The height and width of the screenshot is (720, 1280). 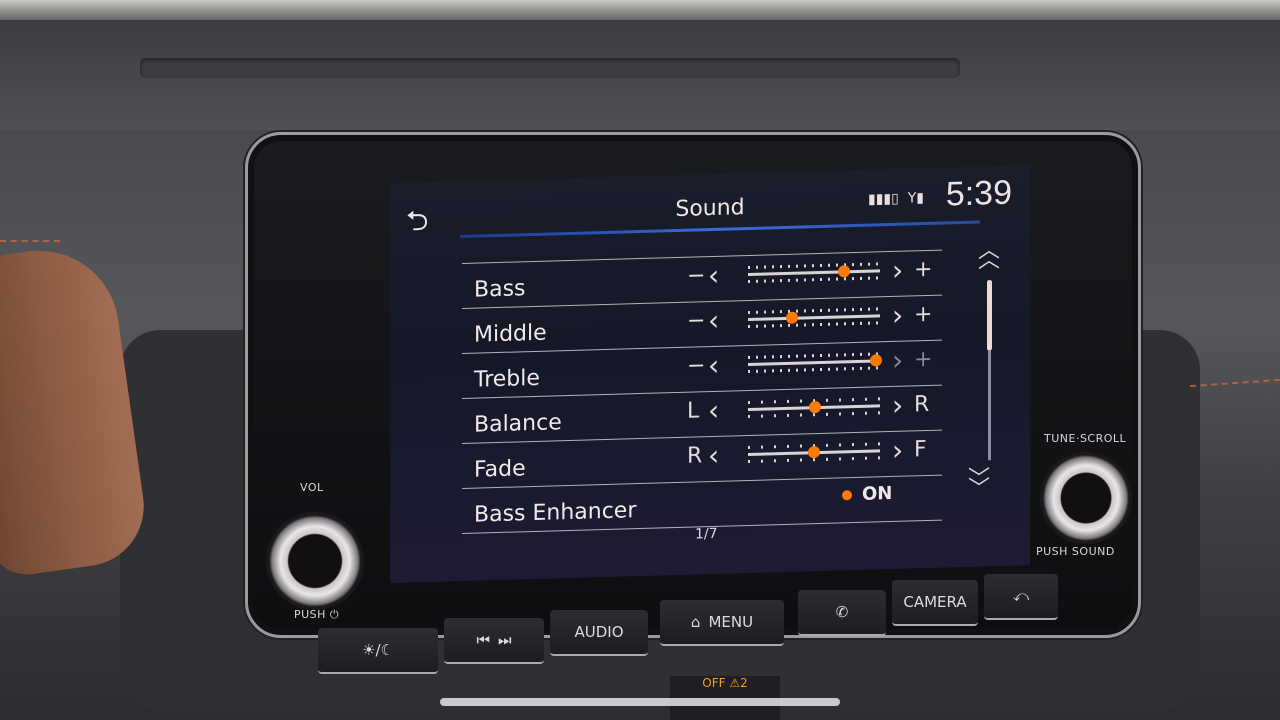 I want to click on status-icons: ▮▮▮▯ Y▮, so click(x=896, y=199).